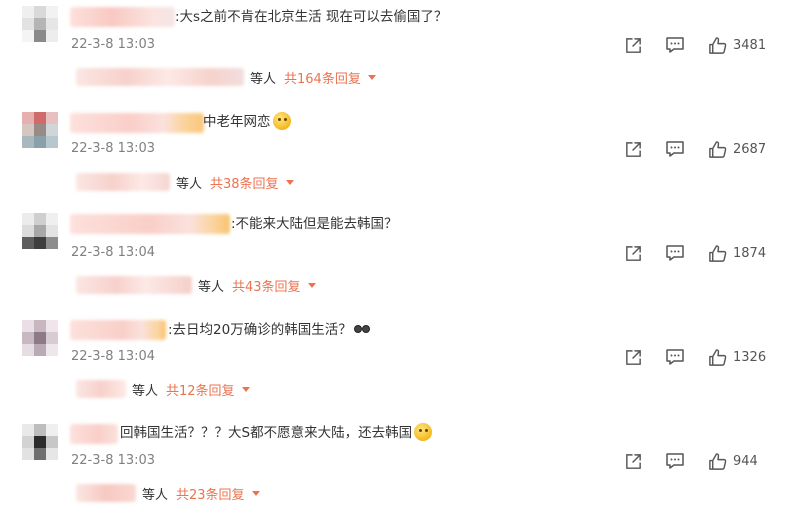  Describe the element at coordinates (750, 357) in the screenshot. I see `like-count: 1326` at that location.